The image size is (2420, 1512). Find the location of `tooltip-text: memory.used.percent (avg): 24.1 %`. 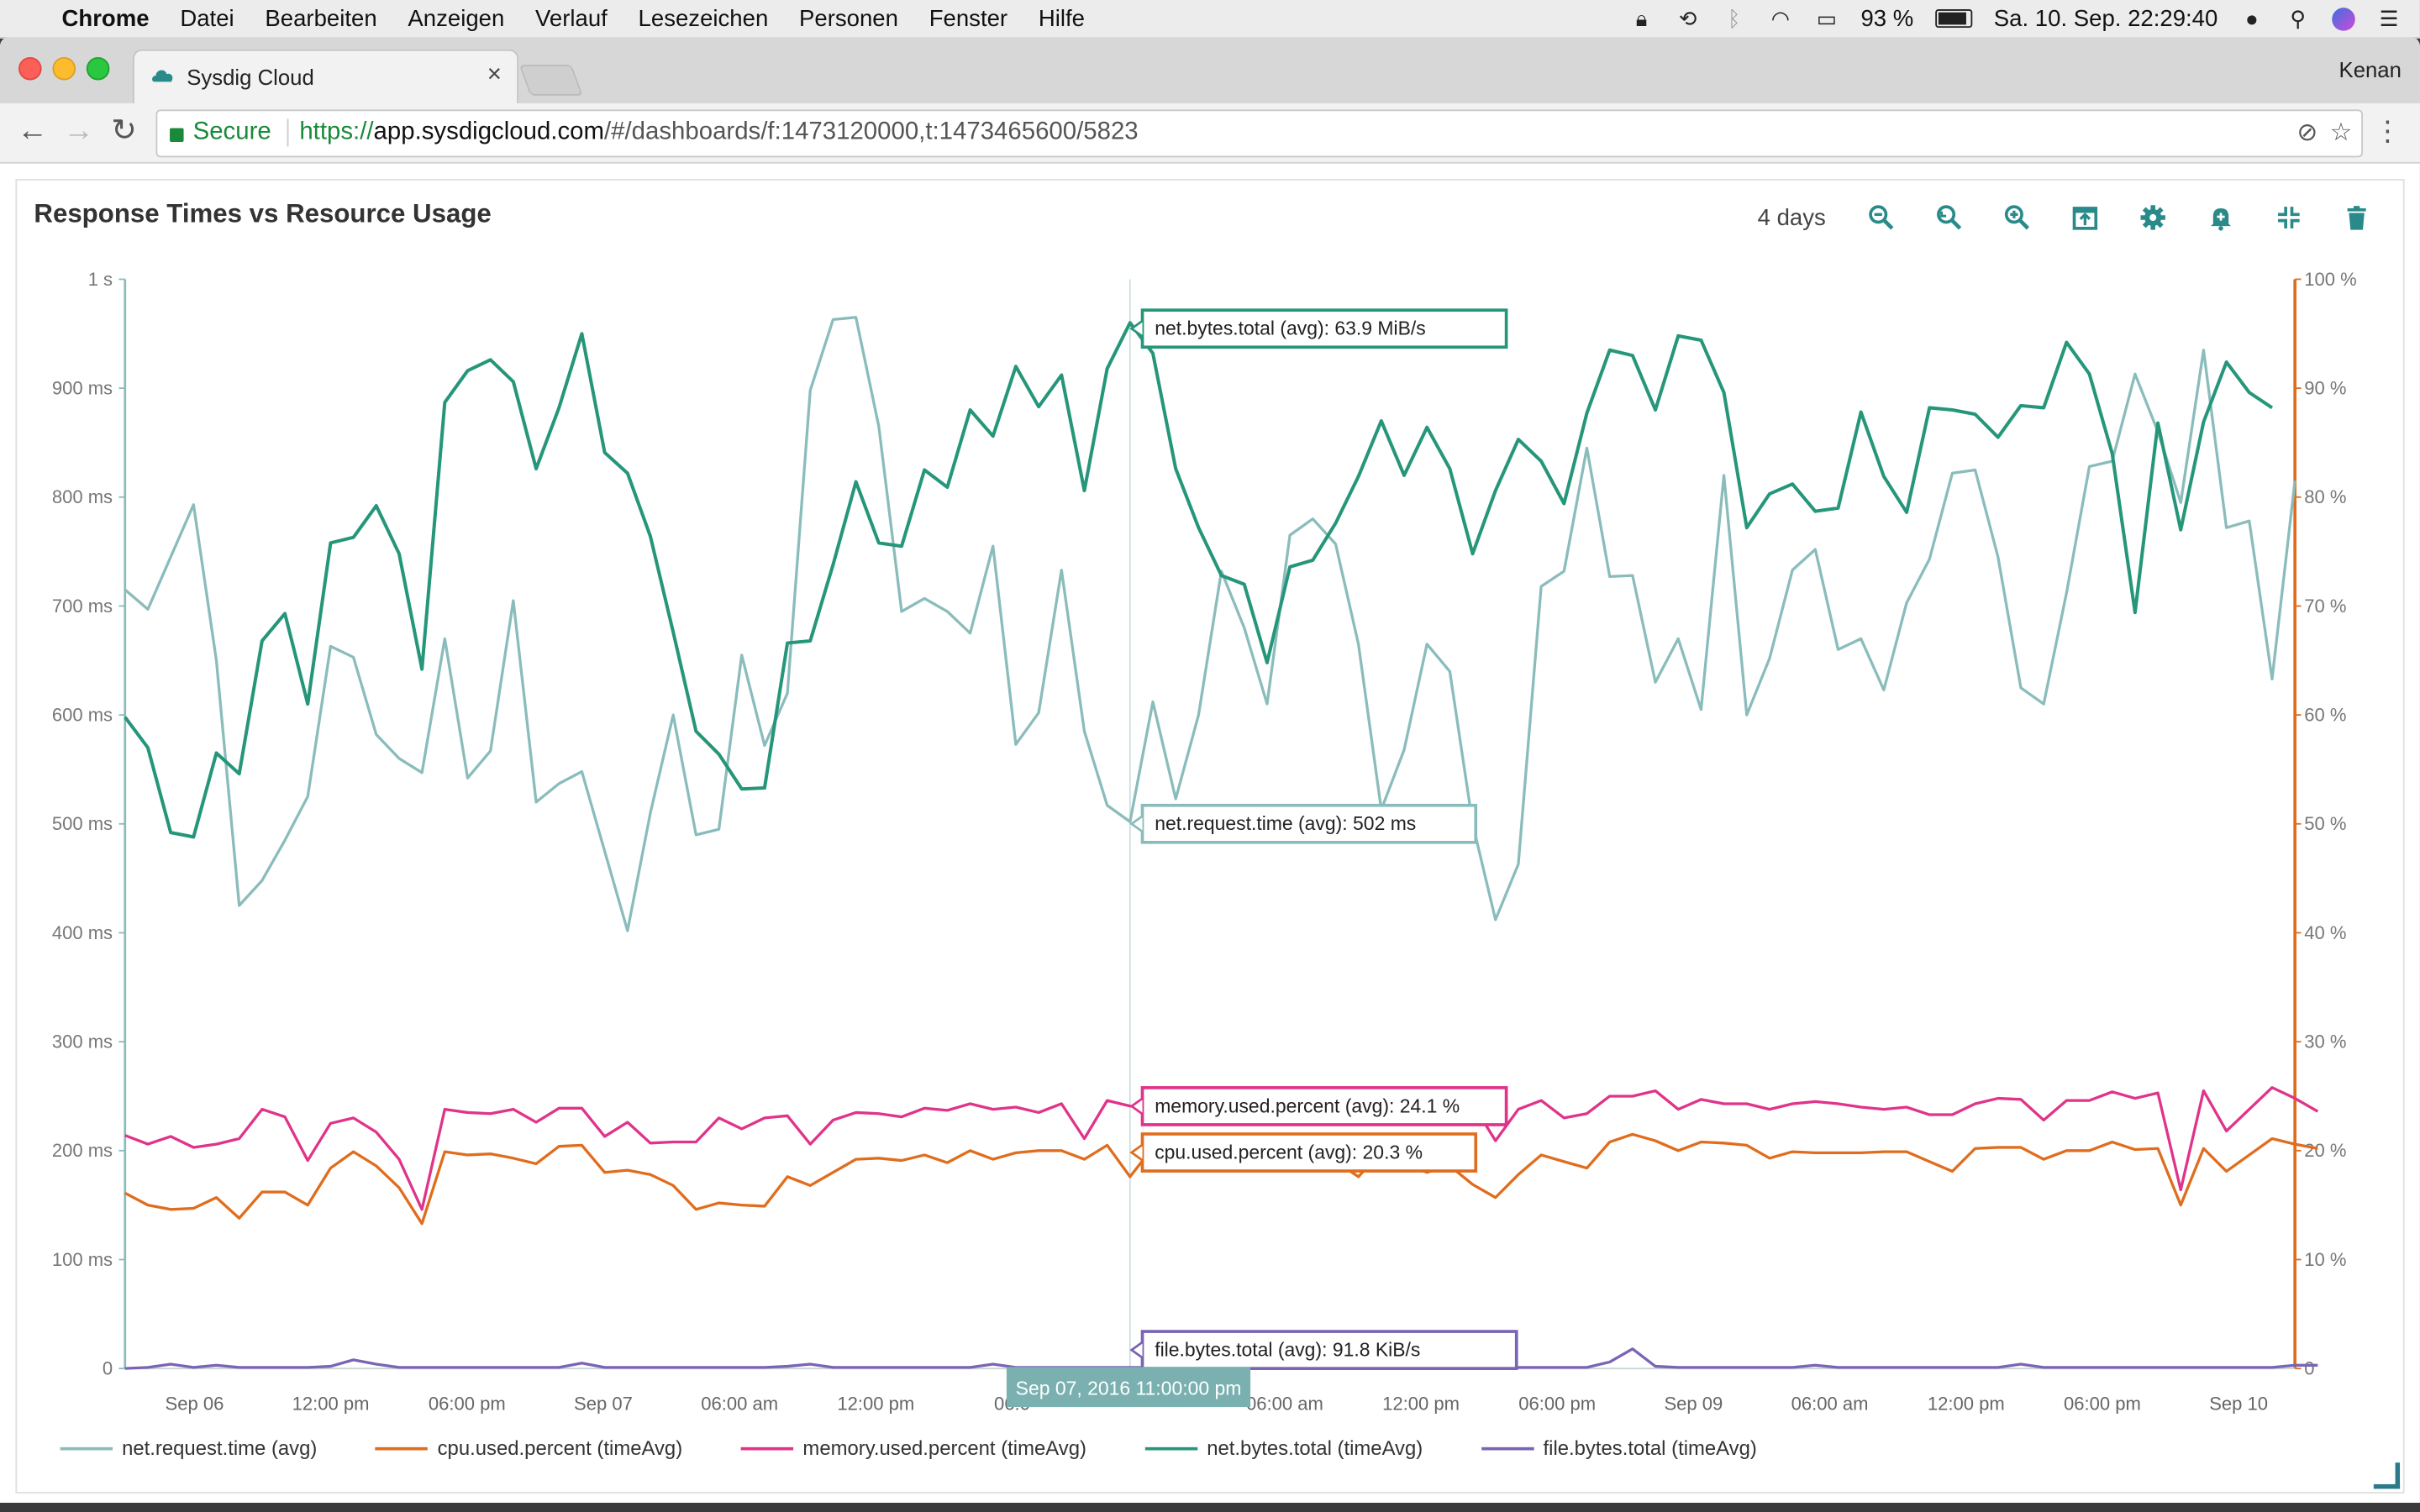

tooltip-text: memory.used.percent (avg): 24.1 % is located at coordinates (1307, 1105).